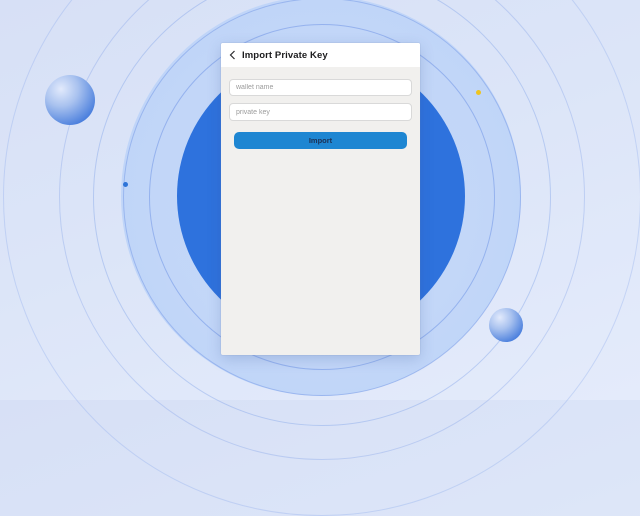 This screenshot has width=640, height=516. I want to click on back-button, so click(232, 55).